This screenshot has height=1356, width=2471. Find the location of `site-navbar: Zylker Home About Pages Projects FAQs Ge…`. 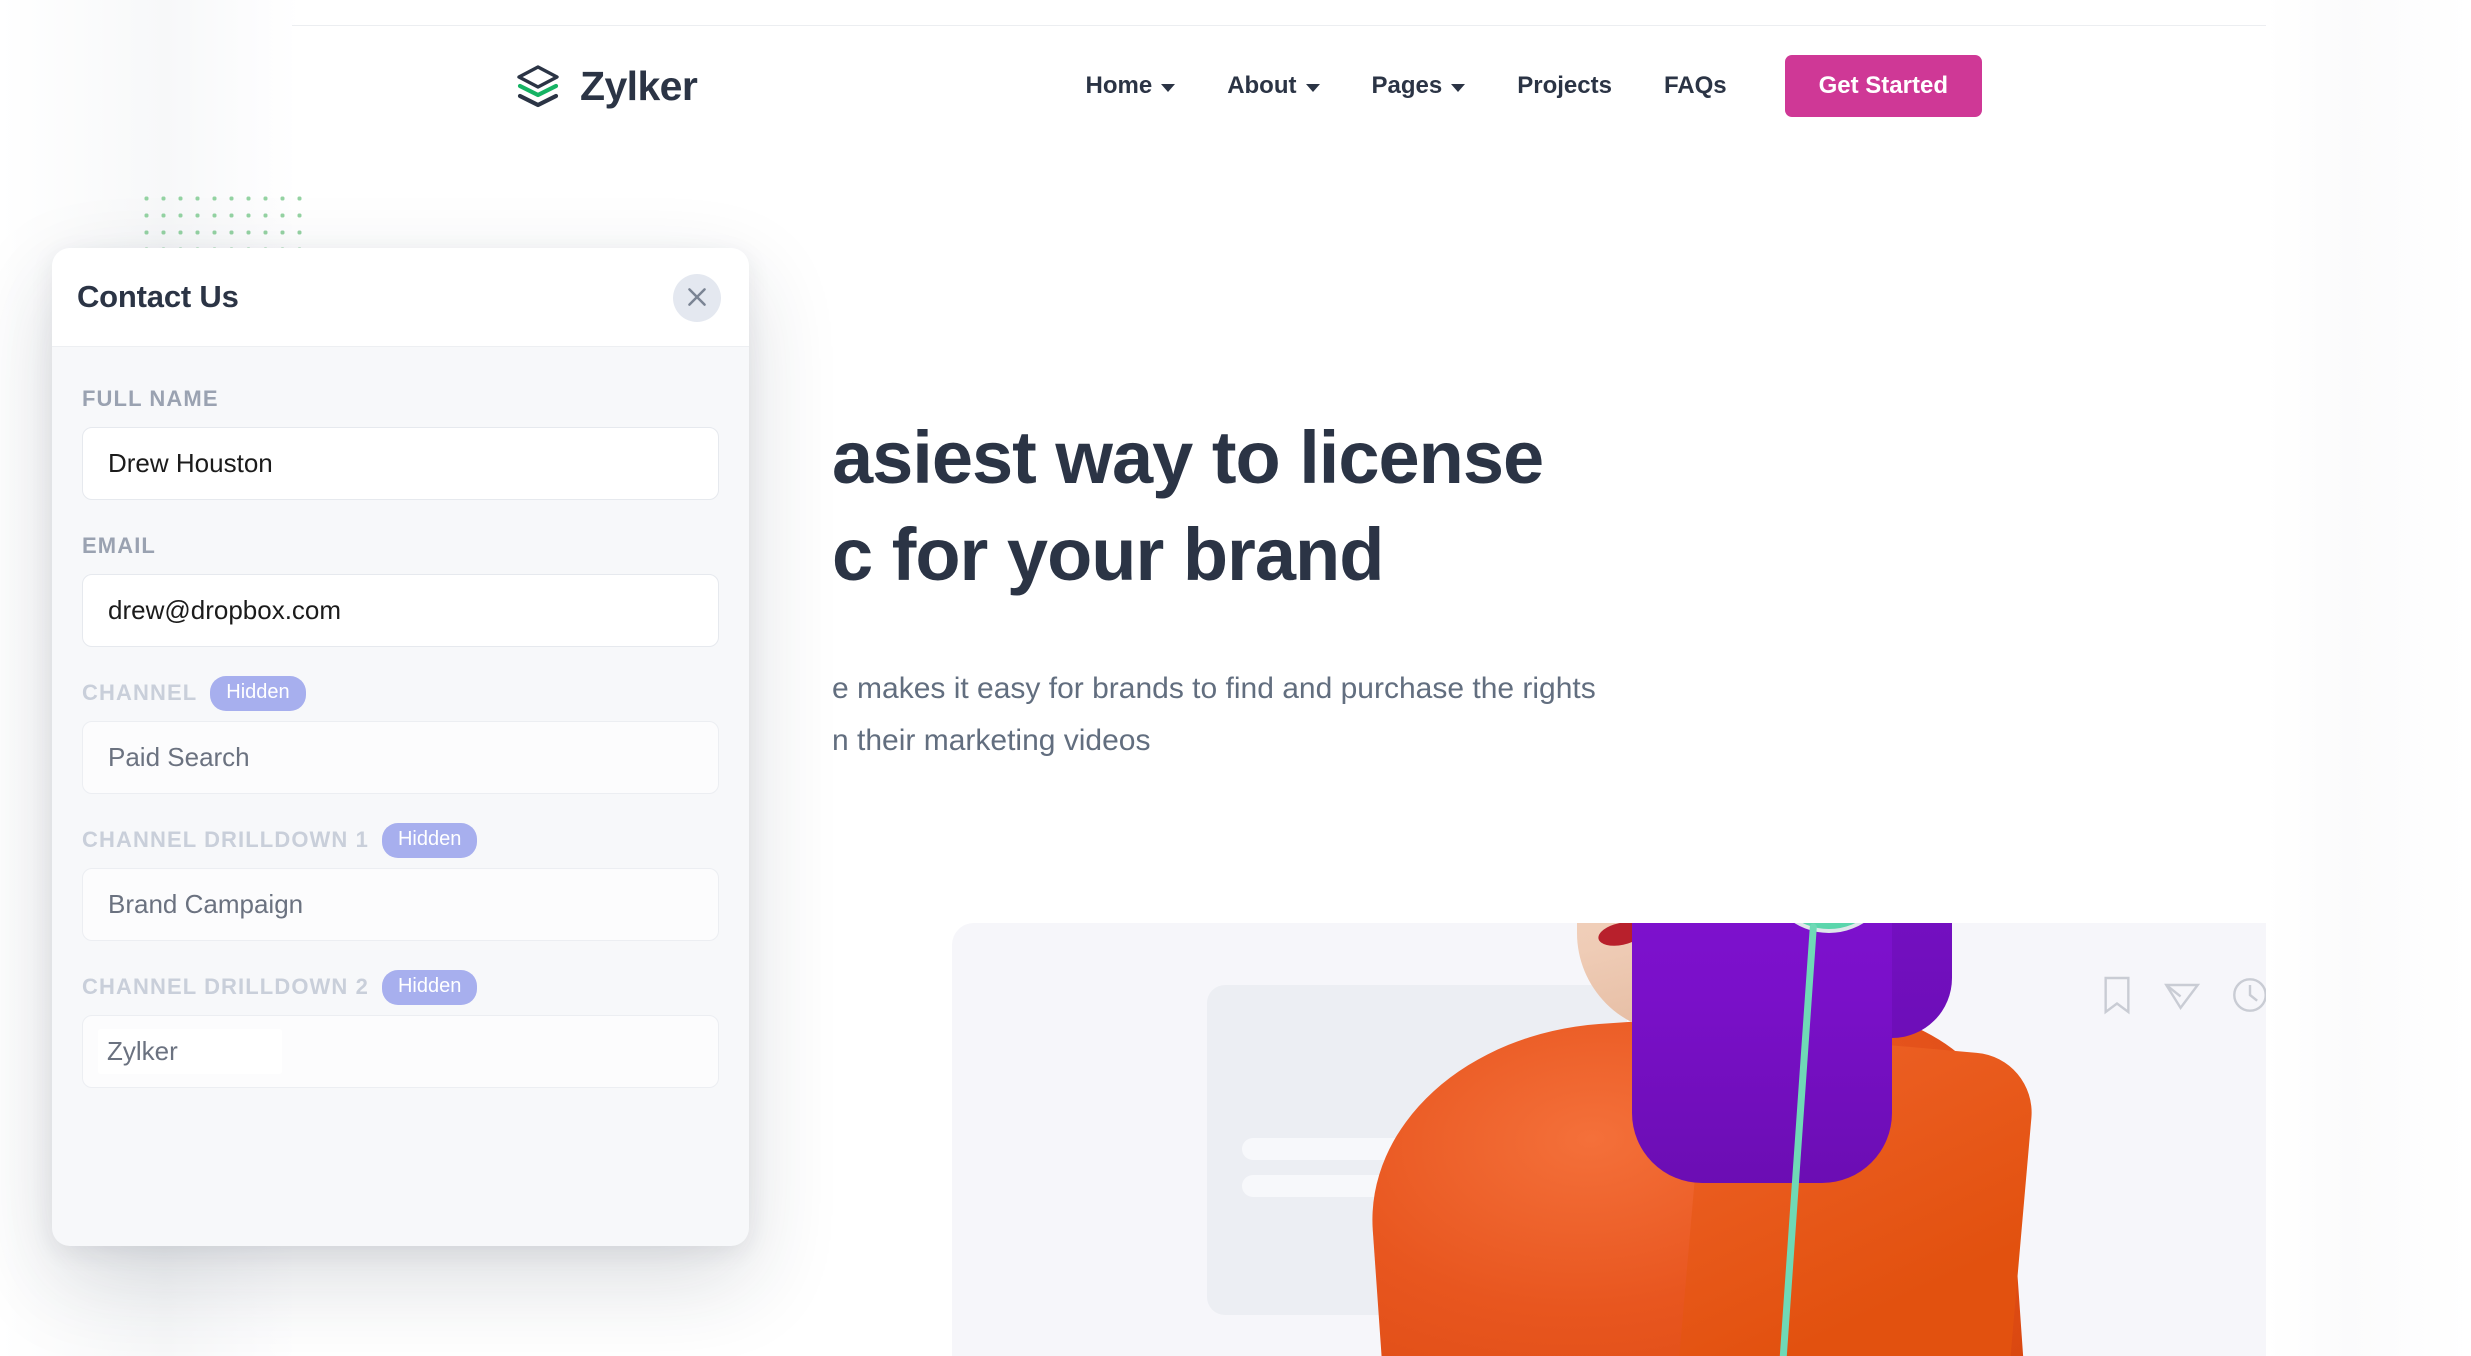

site-navbar: Zylker Home About Pages Projects FAQs Ge… is located at coordinates (1280, 86).